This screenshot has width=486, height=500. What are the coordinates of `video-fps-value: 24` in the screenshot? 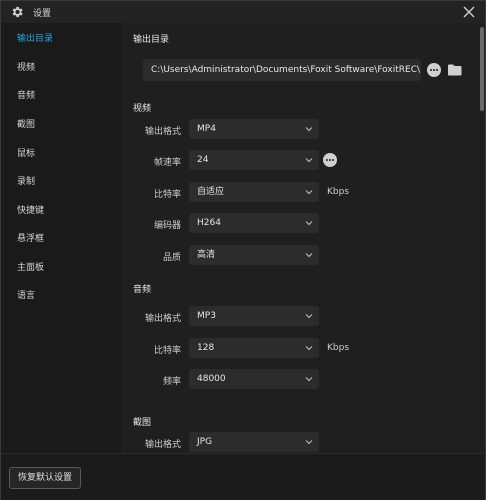 It's located at (203, 160).